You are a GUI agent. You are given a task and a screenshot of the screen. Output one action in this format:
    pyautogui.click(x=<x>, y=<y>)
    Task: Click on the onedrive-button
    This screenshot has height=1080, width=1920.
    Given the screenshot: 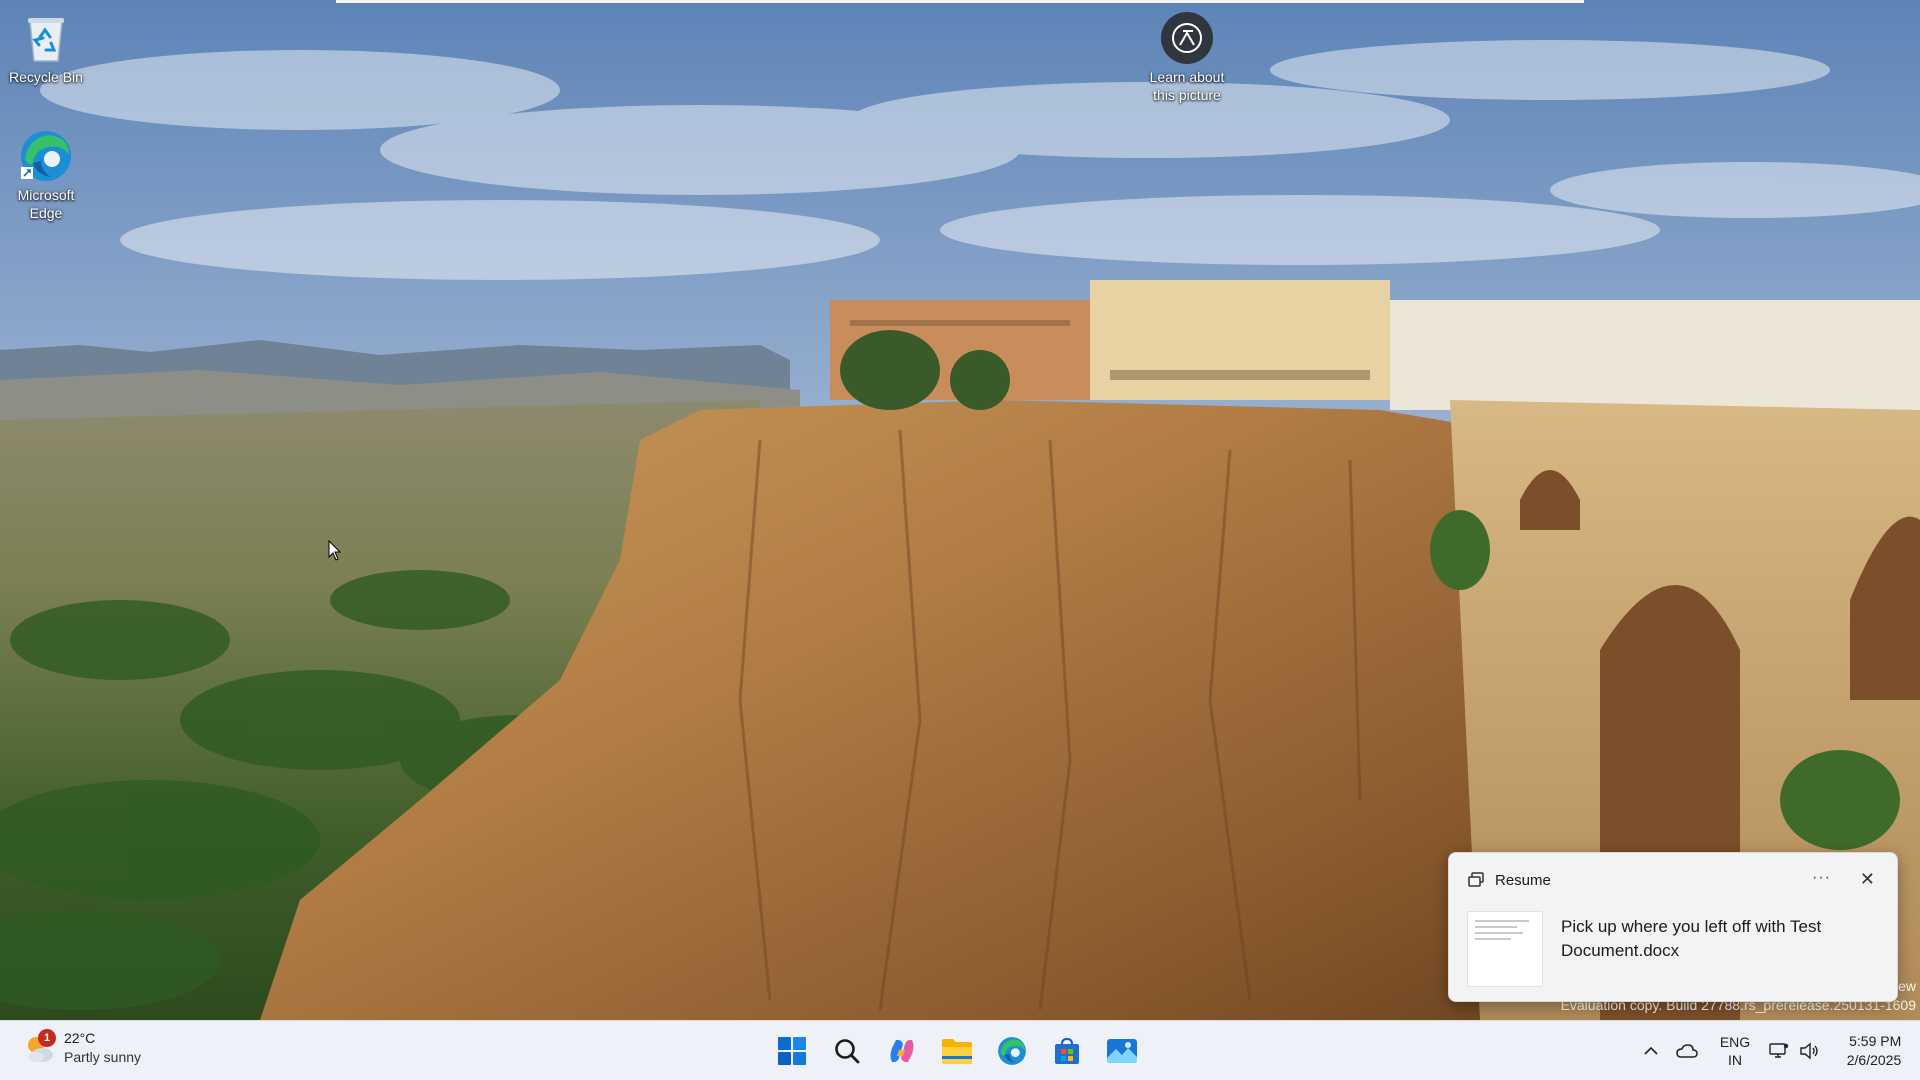 What is the action you would take?
    pyautogui.click(x=1687, y=1051)
    